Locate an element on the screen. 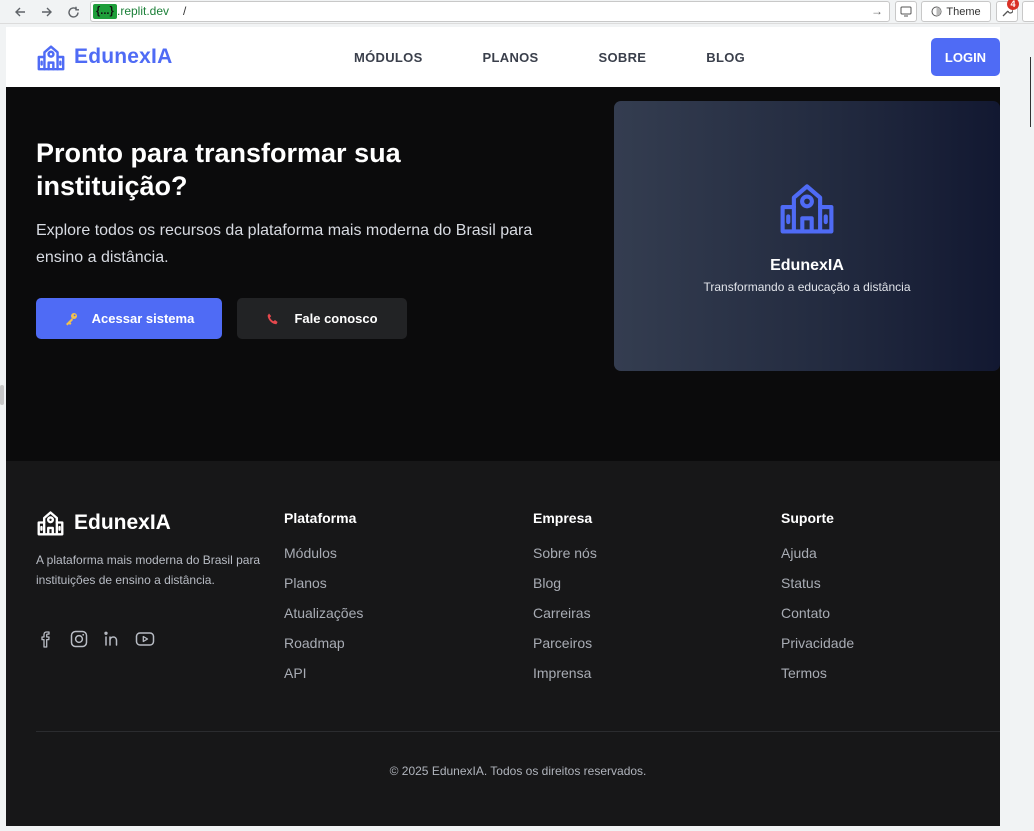  overflow-icon is located at coordinates (1028, 11).